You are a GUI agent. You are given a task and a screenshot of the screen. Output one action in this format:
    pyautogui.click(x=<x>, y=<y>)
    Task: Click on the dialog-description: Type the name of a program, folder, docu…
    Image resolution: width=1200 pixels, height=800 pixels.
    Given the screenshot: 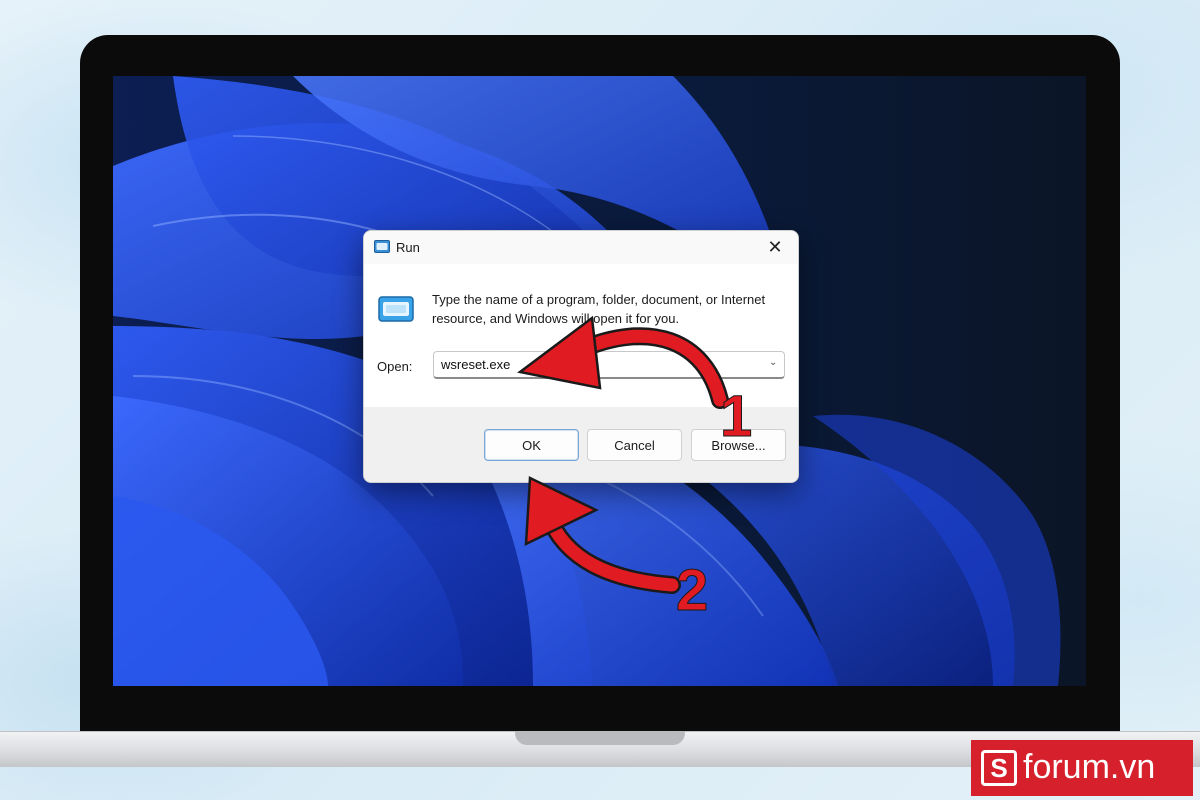 What is the action you would take?
    pyautogui.click(x=599, y=309)
    